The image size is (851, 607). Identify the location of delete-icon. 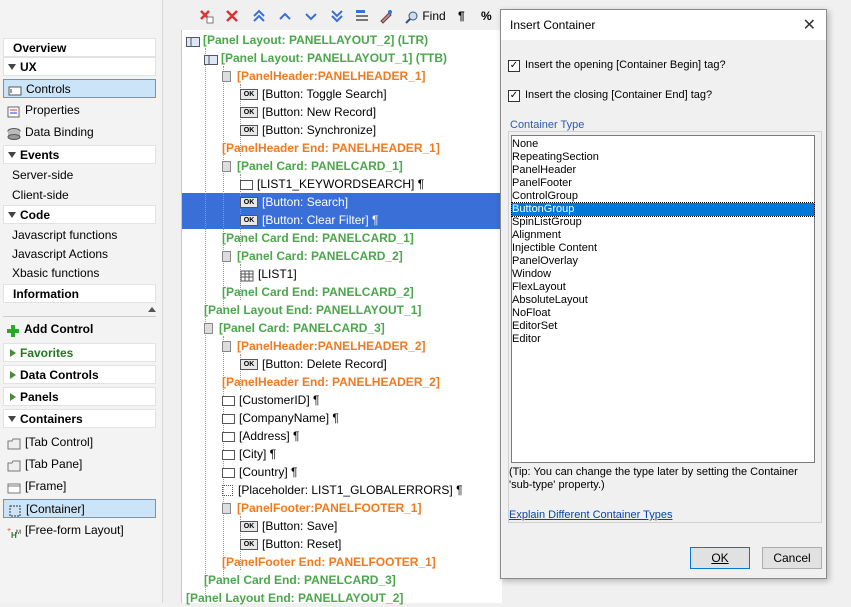
(232, 16).